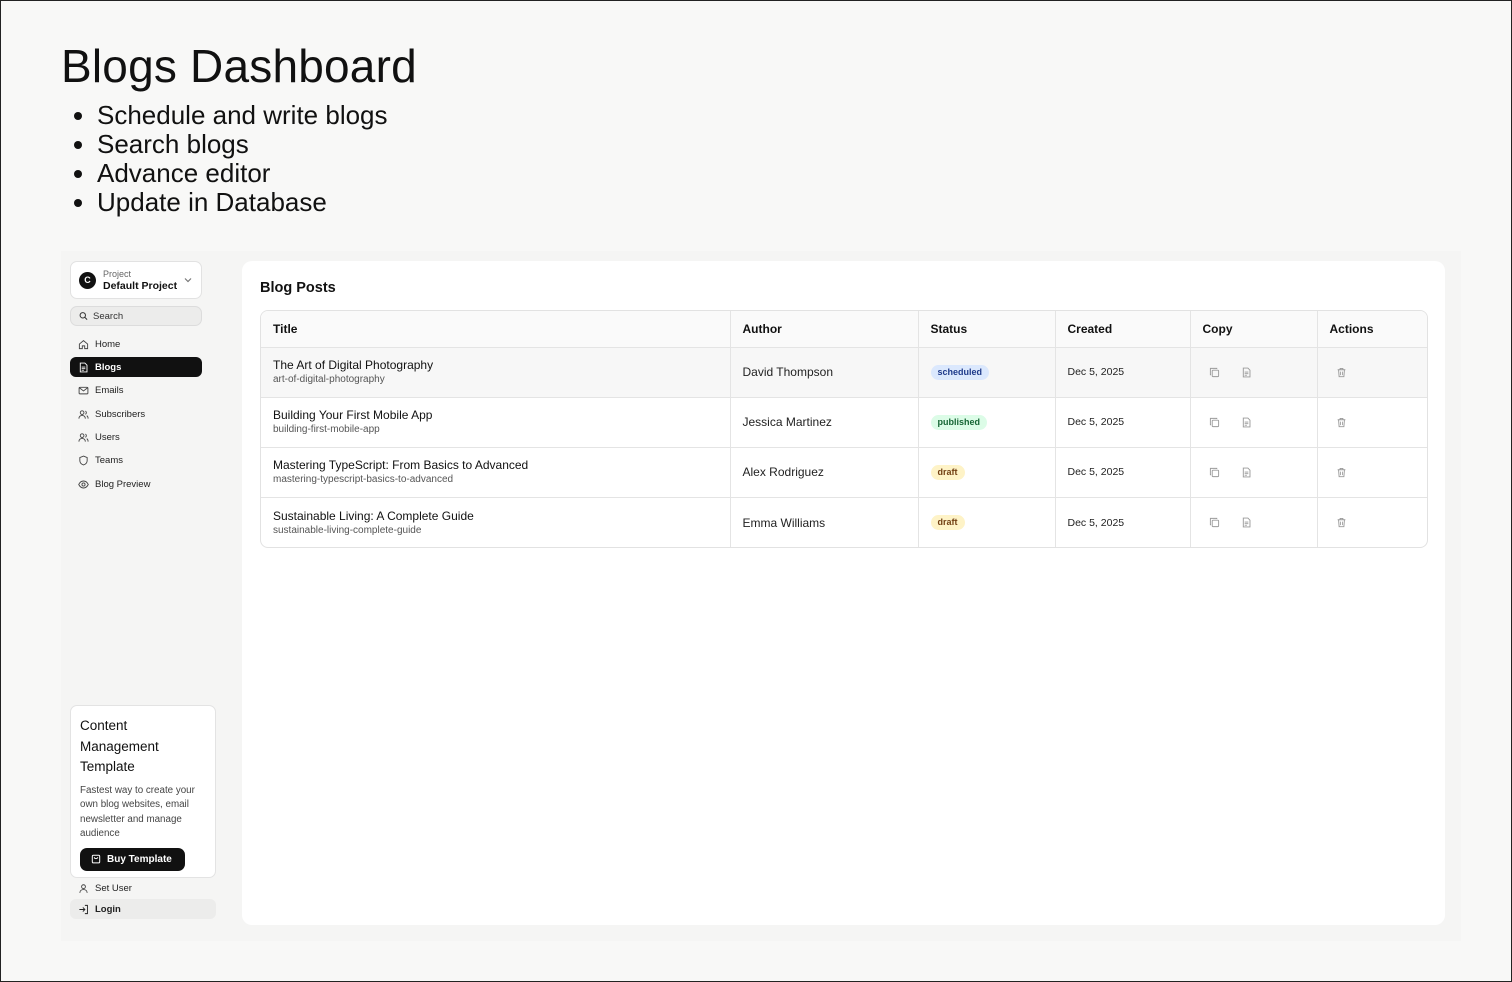 The height and width of the screenshot is (982, 1512). Describe the element at coordinates (83, 888) in the screenshot. I see `user-icon` at that location.